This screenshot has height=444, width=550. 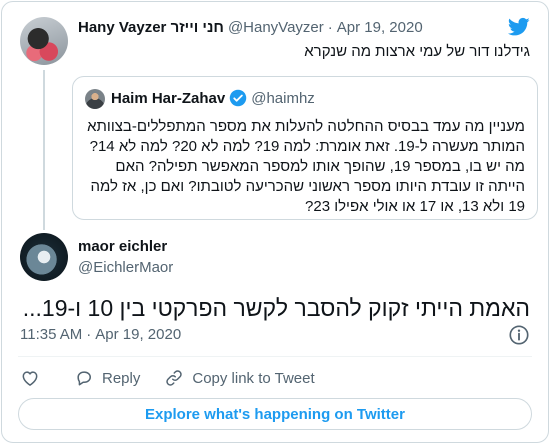 I want to click on verified-badge-icon, so click(x=238, y=98).